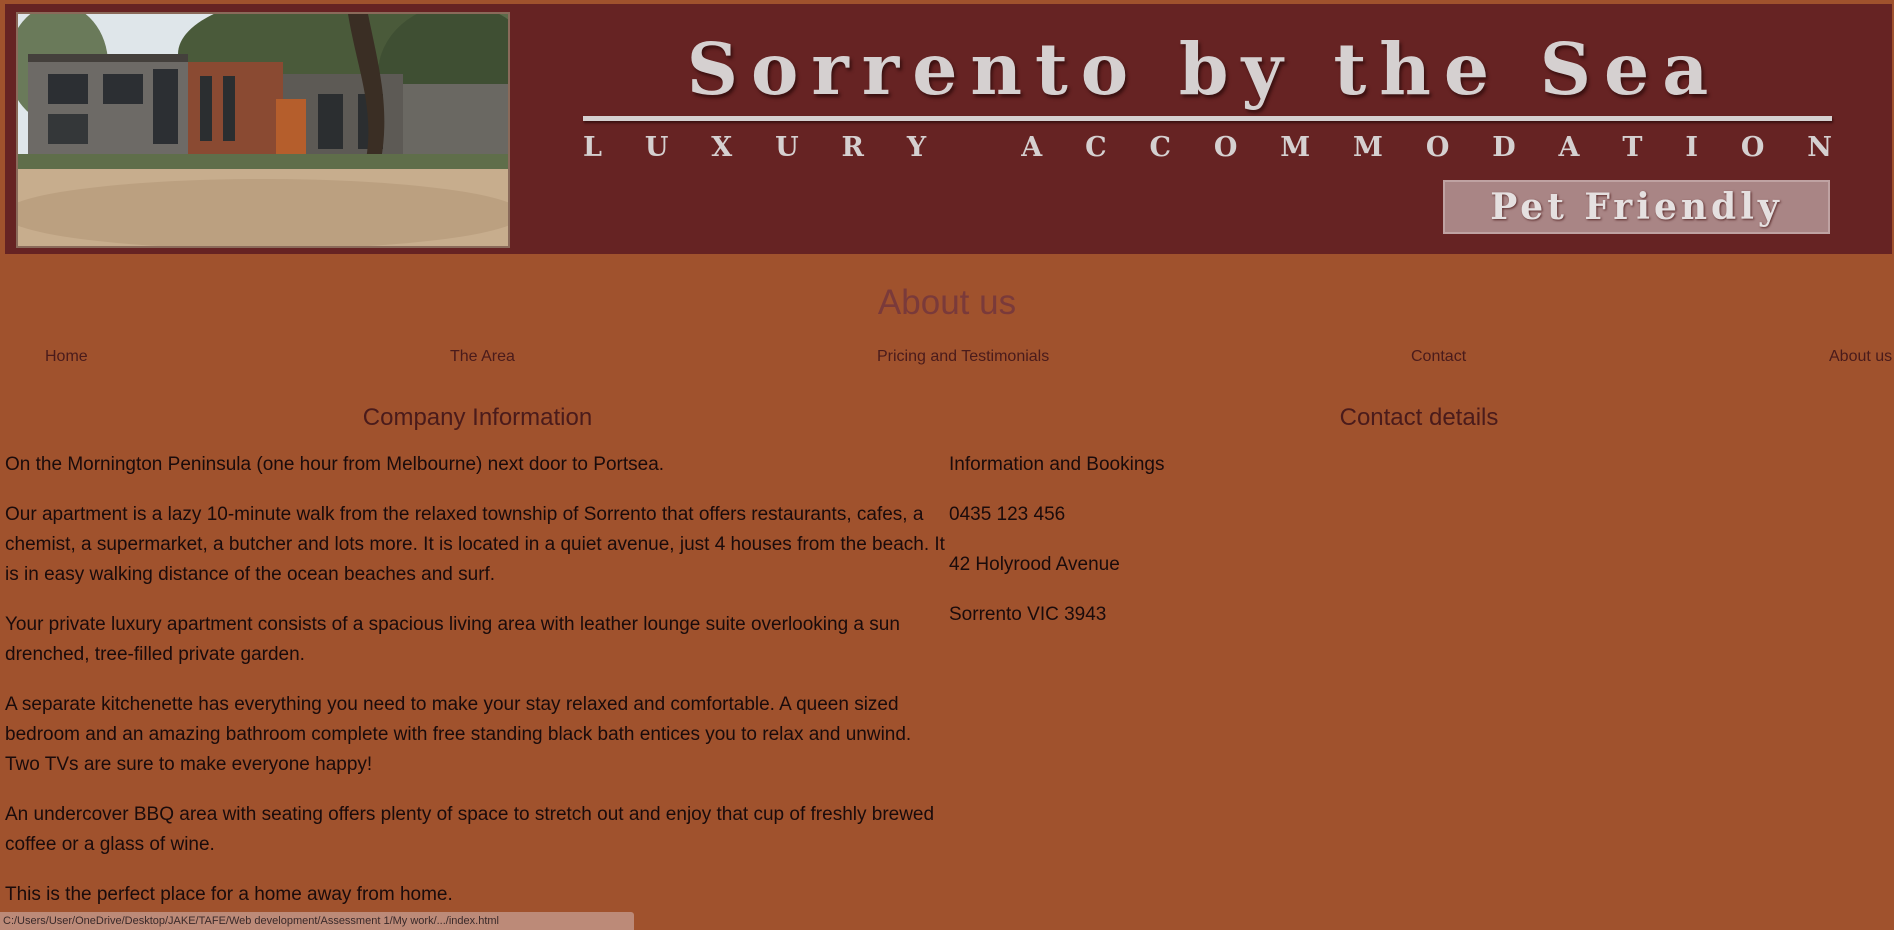 The height and width of the screenshot is (930, 1894). I want to click on brand-subtitle-letter: Y, so click(916, 147).